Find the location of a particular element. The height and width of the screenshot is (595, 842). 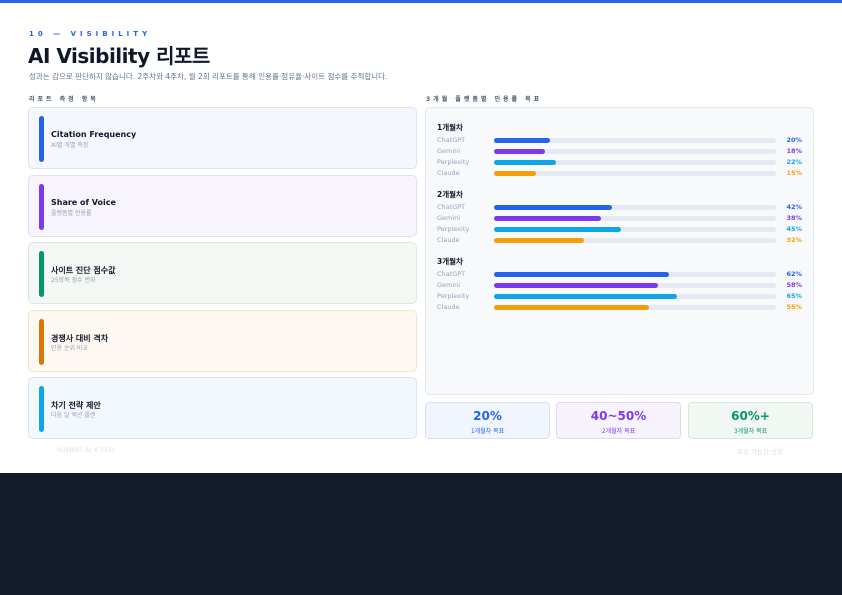

data-label: 62% is located at coordinates (794, 274).